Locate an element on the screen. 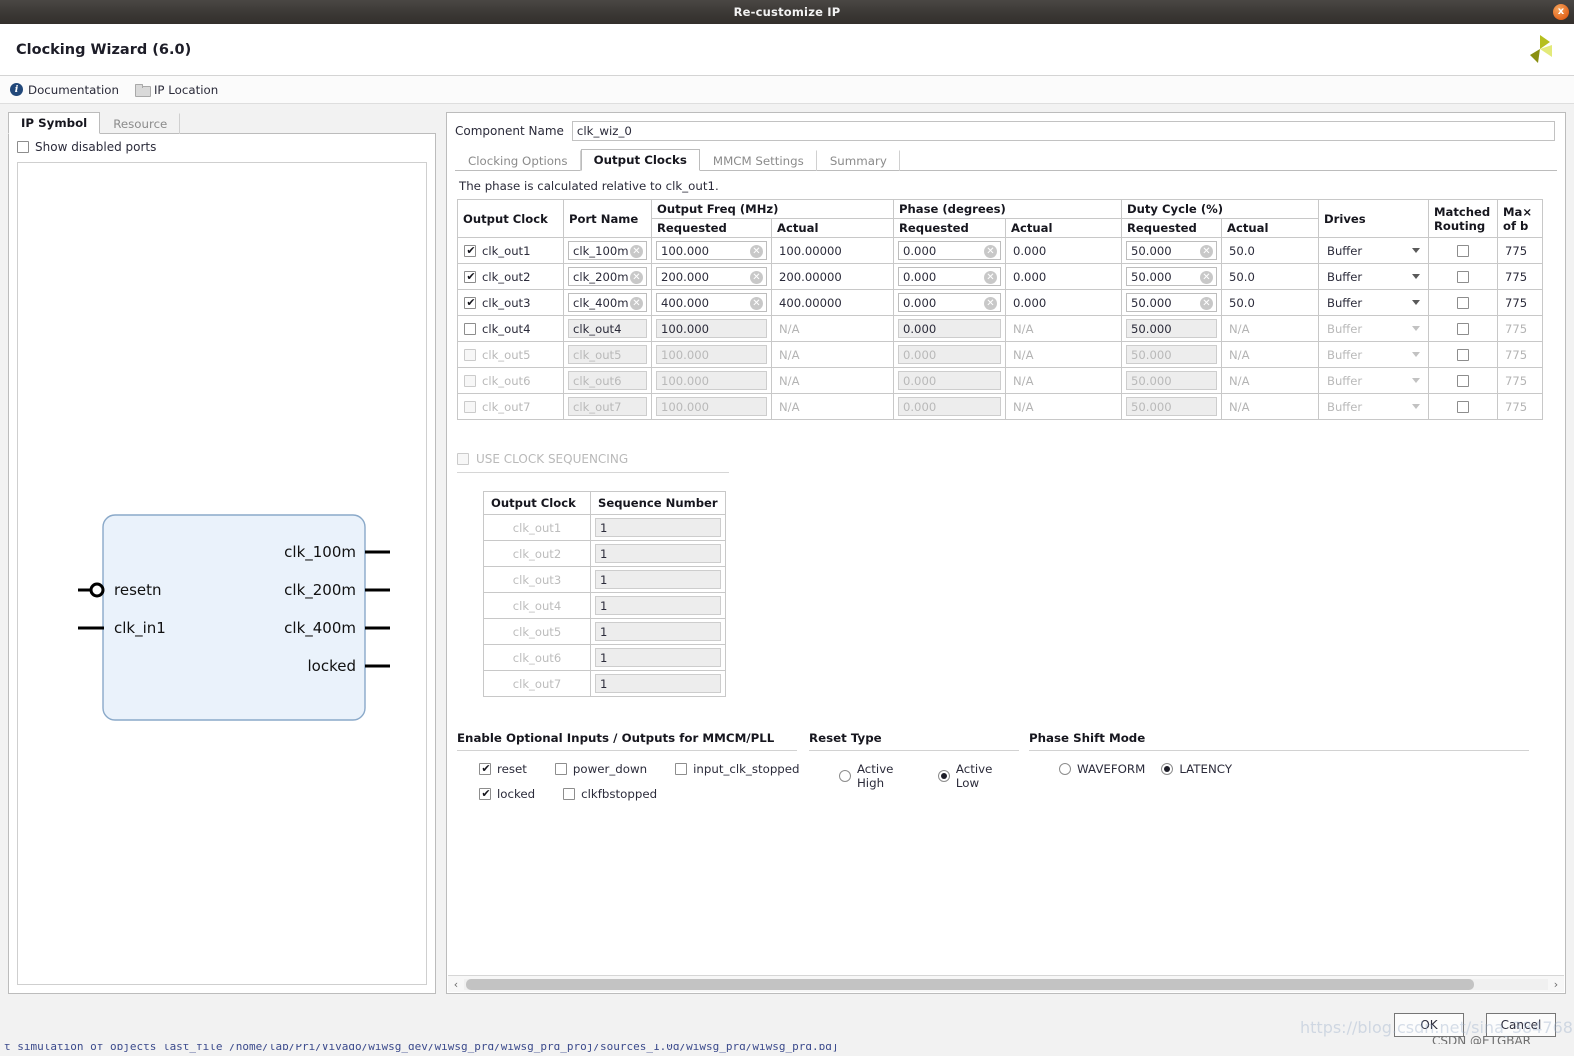 This screenshot has height=1058, width=1574. scroll-right-arrow-icon: › is located at coordinates (1556, 984).